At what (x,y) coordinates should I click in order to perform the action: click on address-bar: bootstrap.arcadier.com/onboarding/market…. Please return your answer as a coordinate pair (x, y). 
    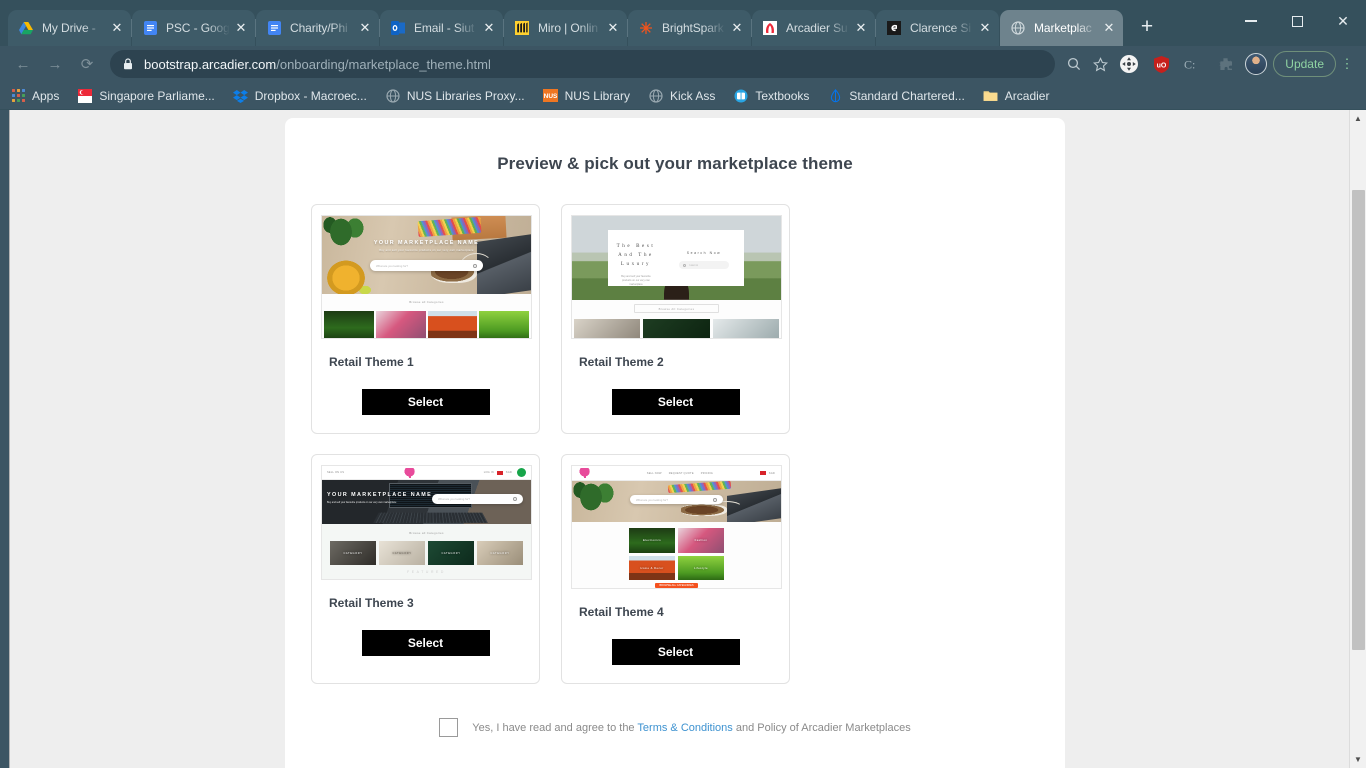
    Looking at the image, I should click on (583, 64).